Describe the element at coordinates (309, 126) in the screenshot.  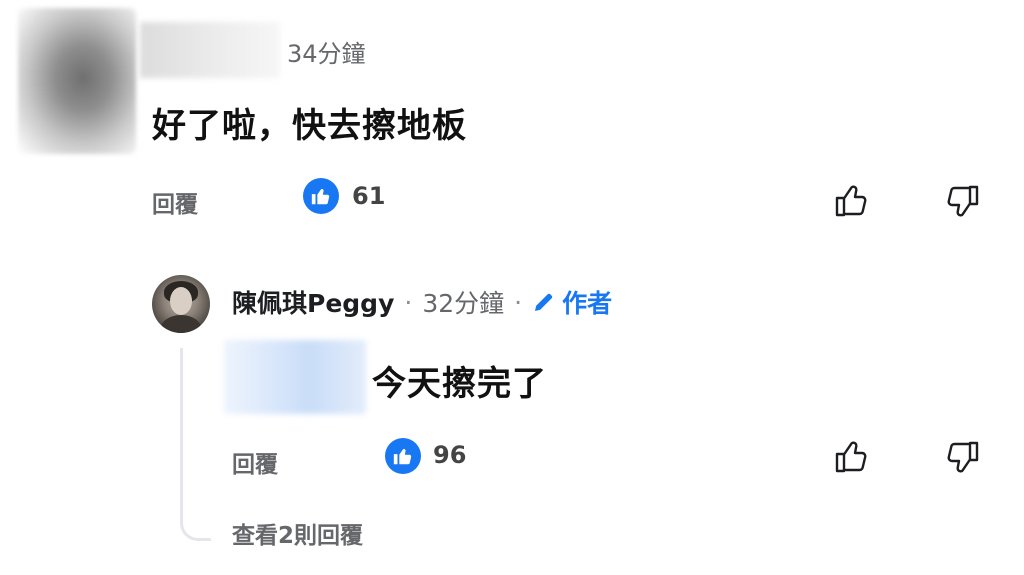
I see `comment-text: 好了啦，快去擦地板` at that location.